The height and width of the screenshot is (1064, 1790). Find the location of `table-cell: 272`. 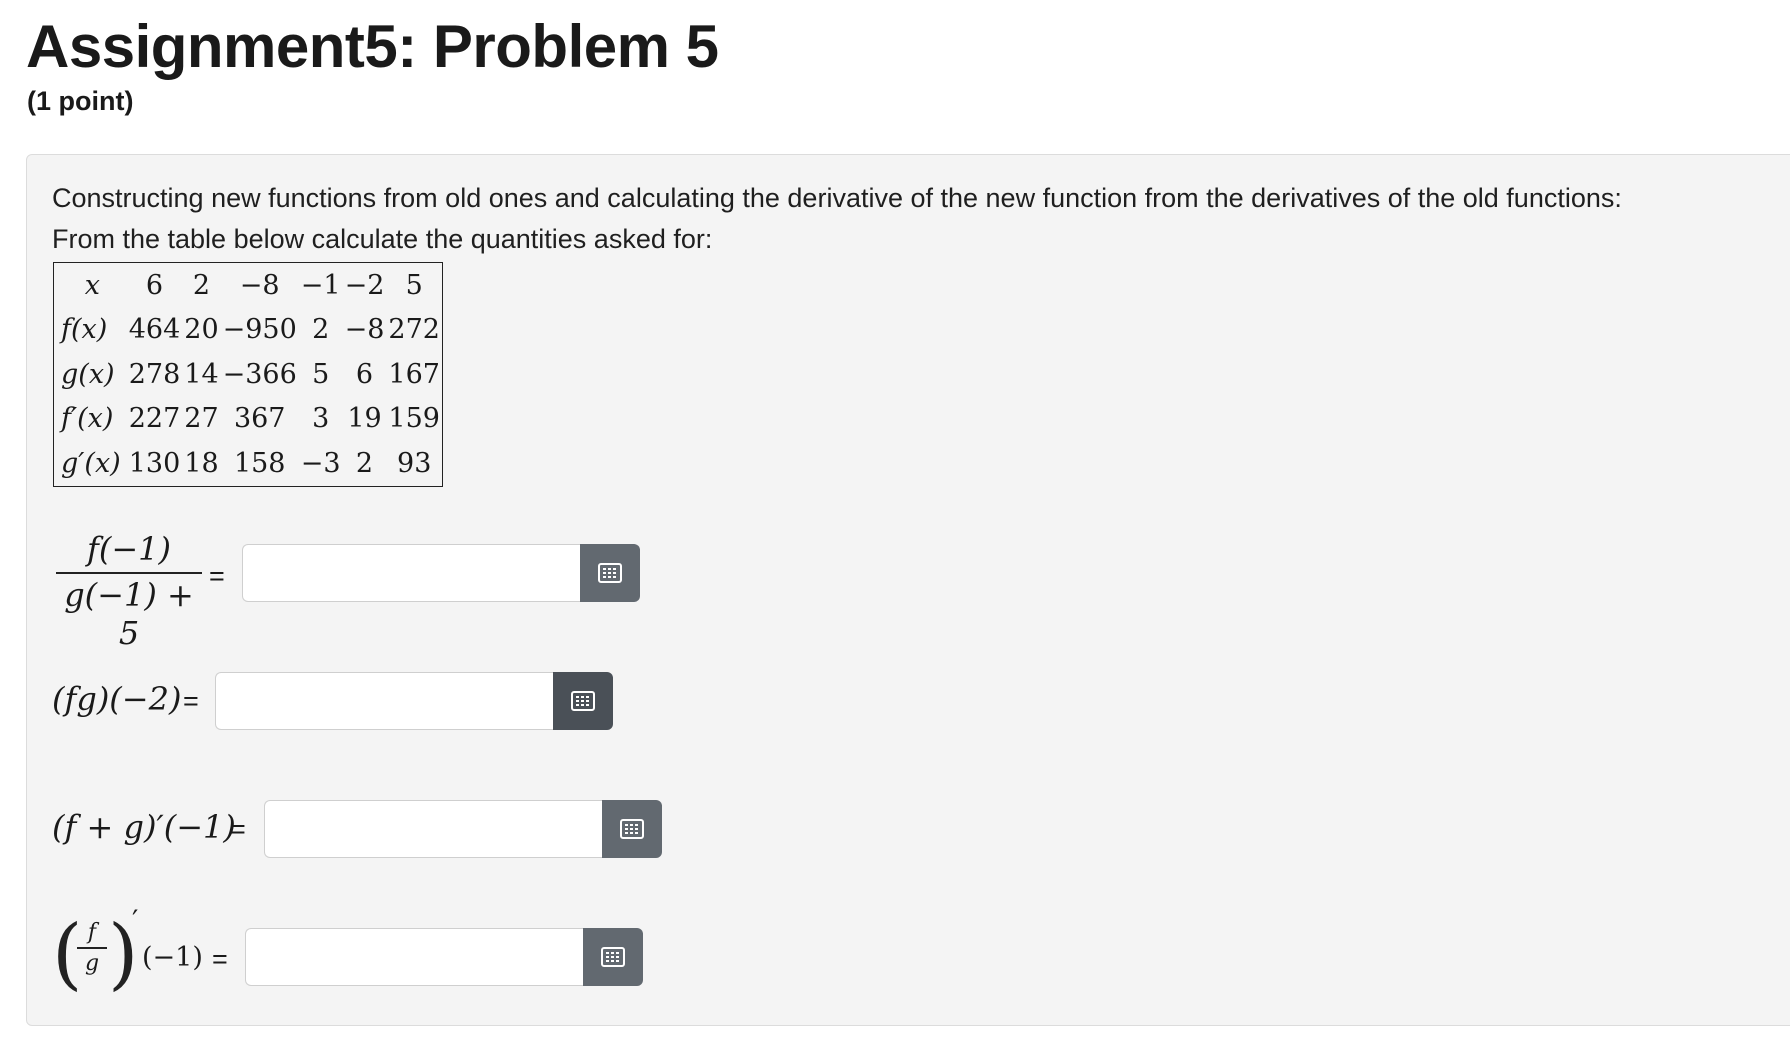

table-cell: 272 is located at coordinates (414, 330).